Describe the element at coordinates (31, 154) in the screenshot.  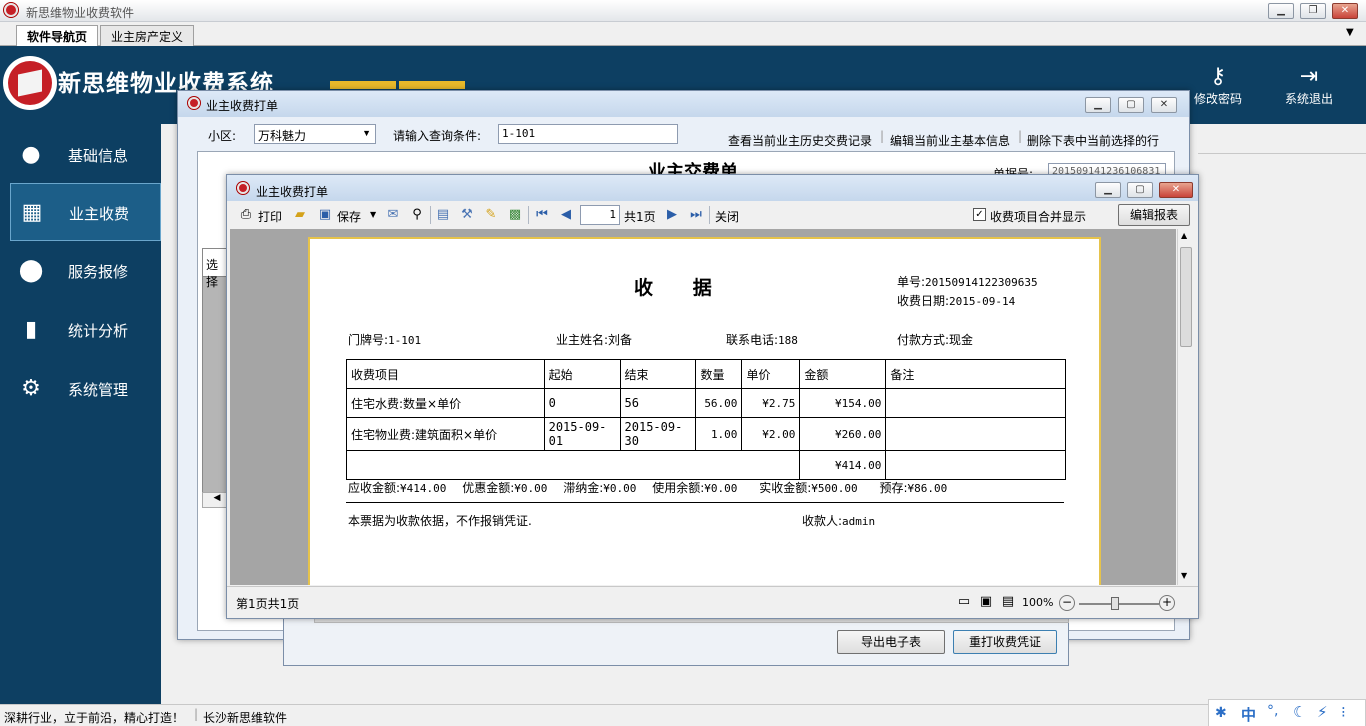
I see `user-icon: ●` at that location.